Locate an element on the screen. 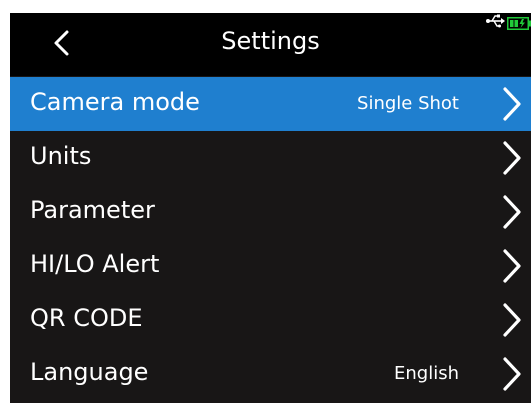 The width and height of the screenshot is (531, 403). menu-item-camera-mode: Camera mode Single Shot is located at coordinates (270, 104).